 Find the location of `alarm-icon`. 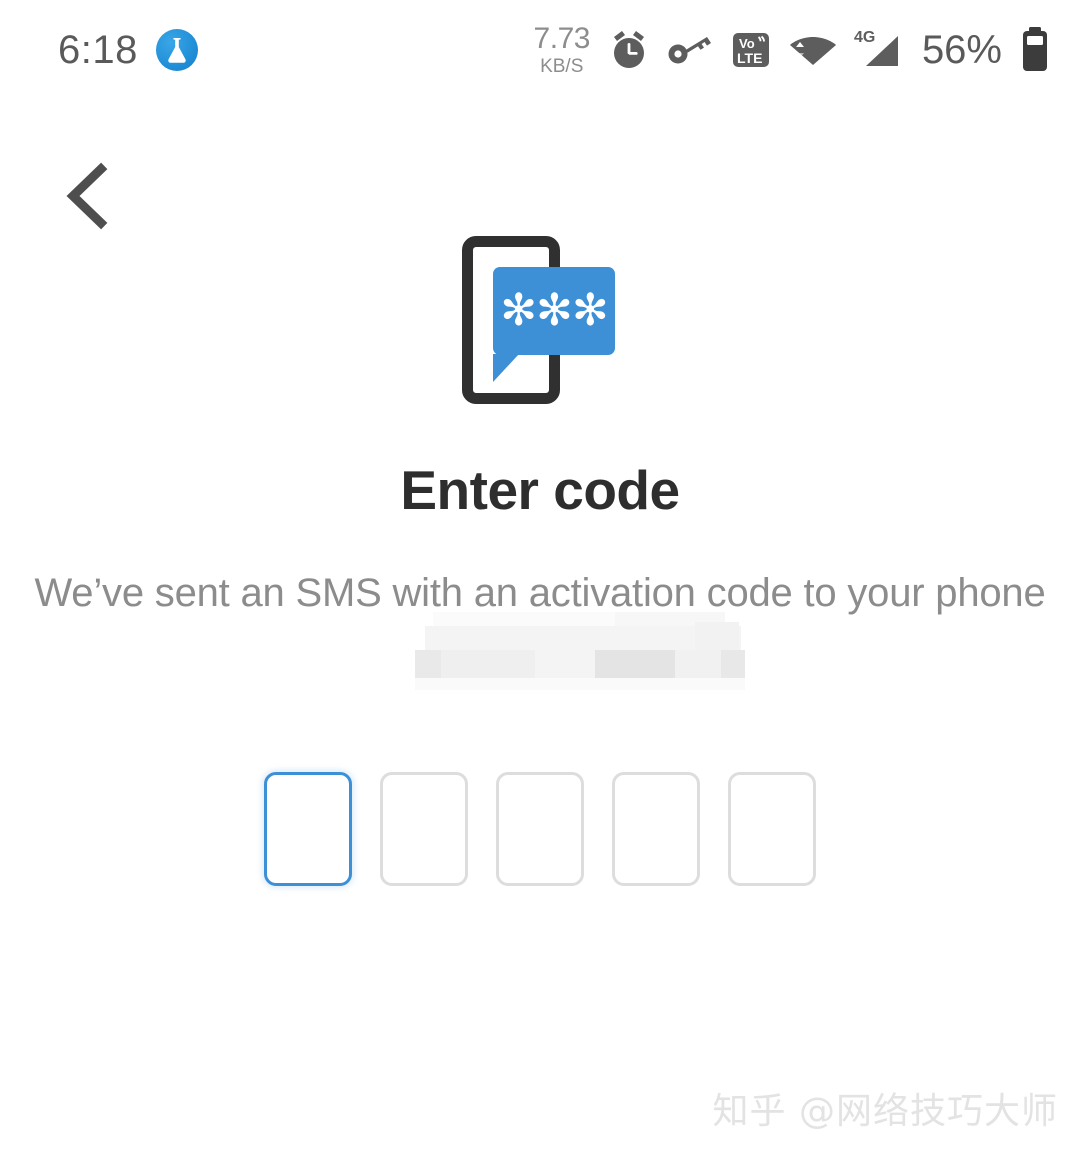

alarm-icon is located at coordinates (628, 49).